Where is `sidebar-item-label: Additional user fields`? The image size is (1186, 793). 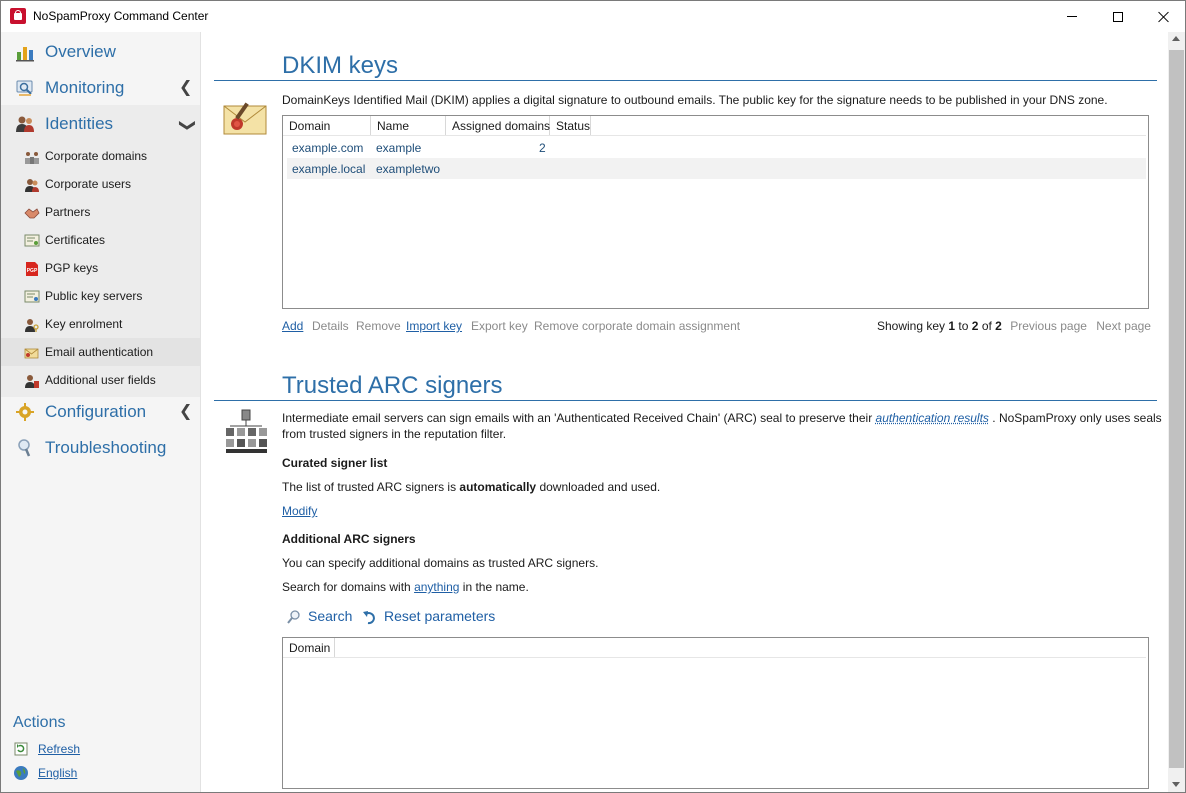
sidebar-item-label: Additional user fields is located at coordinates (100, 380).